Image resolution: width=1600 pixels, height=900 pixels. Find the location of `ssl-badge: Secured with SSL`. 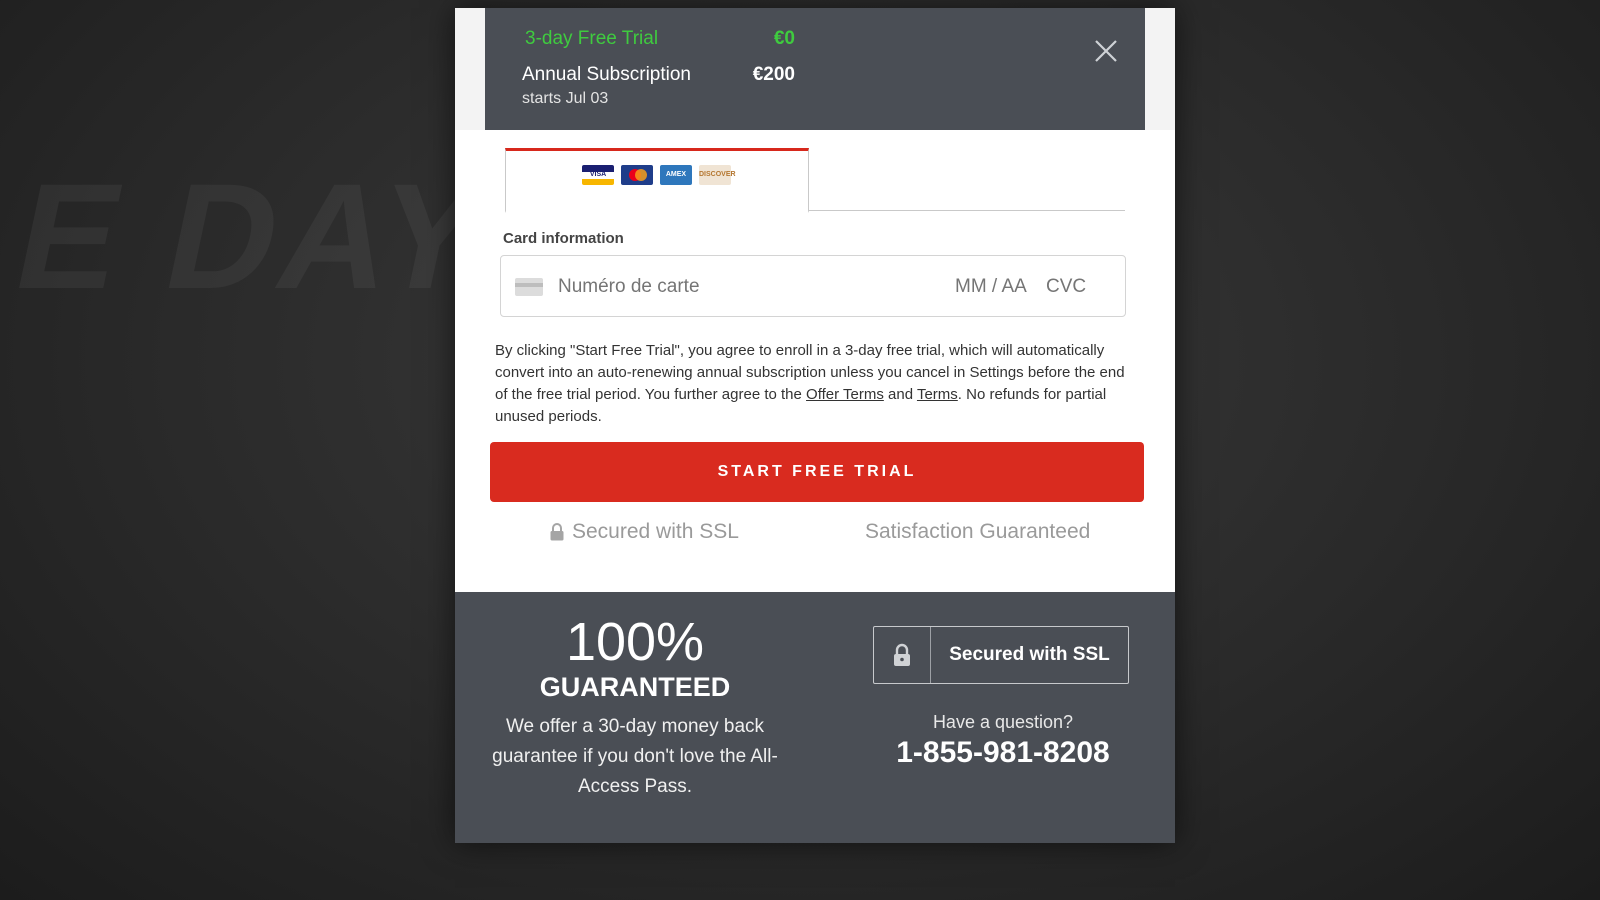

ssl-badge: Secured with SSL is located at coordinates (1001, 655).